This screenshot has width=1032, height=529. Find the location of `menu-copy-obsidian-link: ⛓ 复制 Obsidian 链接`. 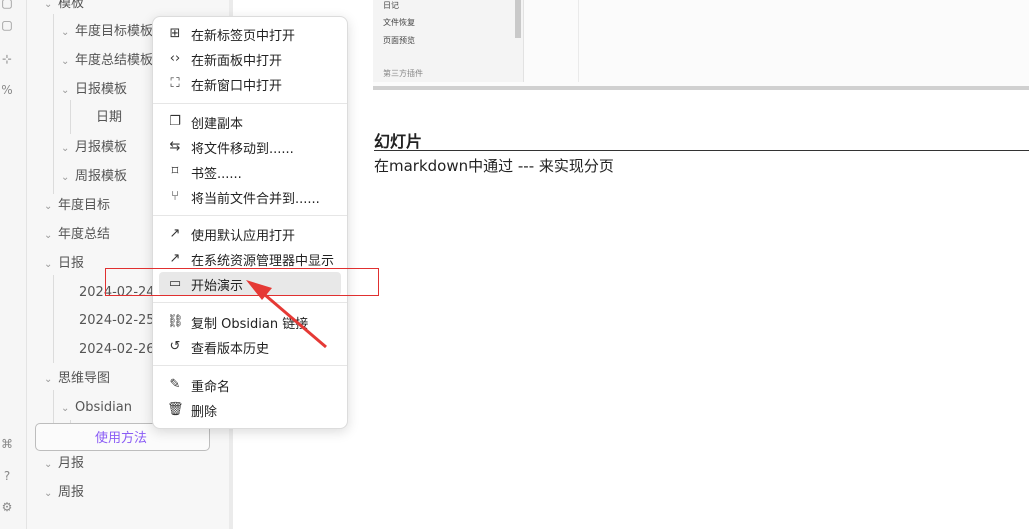

menu-copy-obsidian-link: ⛓ 复制 Obsidian 链接 is located at coordinates (250, 322).